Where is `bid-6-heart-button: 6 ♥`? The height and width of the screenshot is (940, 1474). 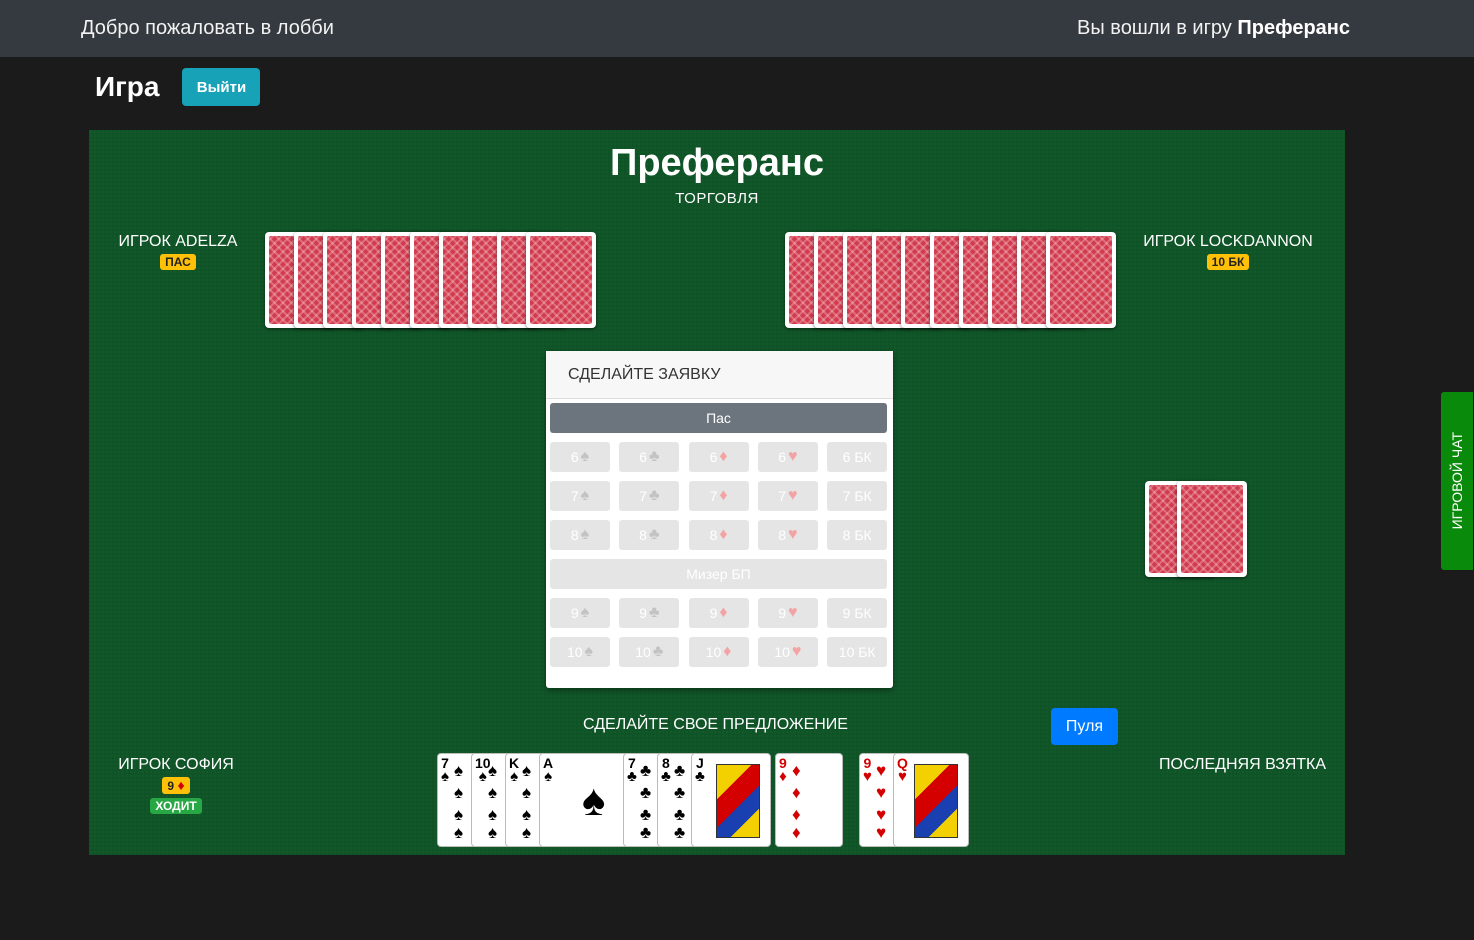 bid-6-heart-button: 6 ♥ is located at coordinates (787, 457).